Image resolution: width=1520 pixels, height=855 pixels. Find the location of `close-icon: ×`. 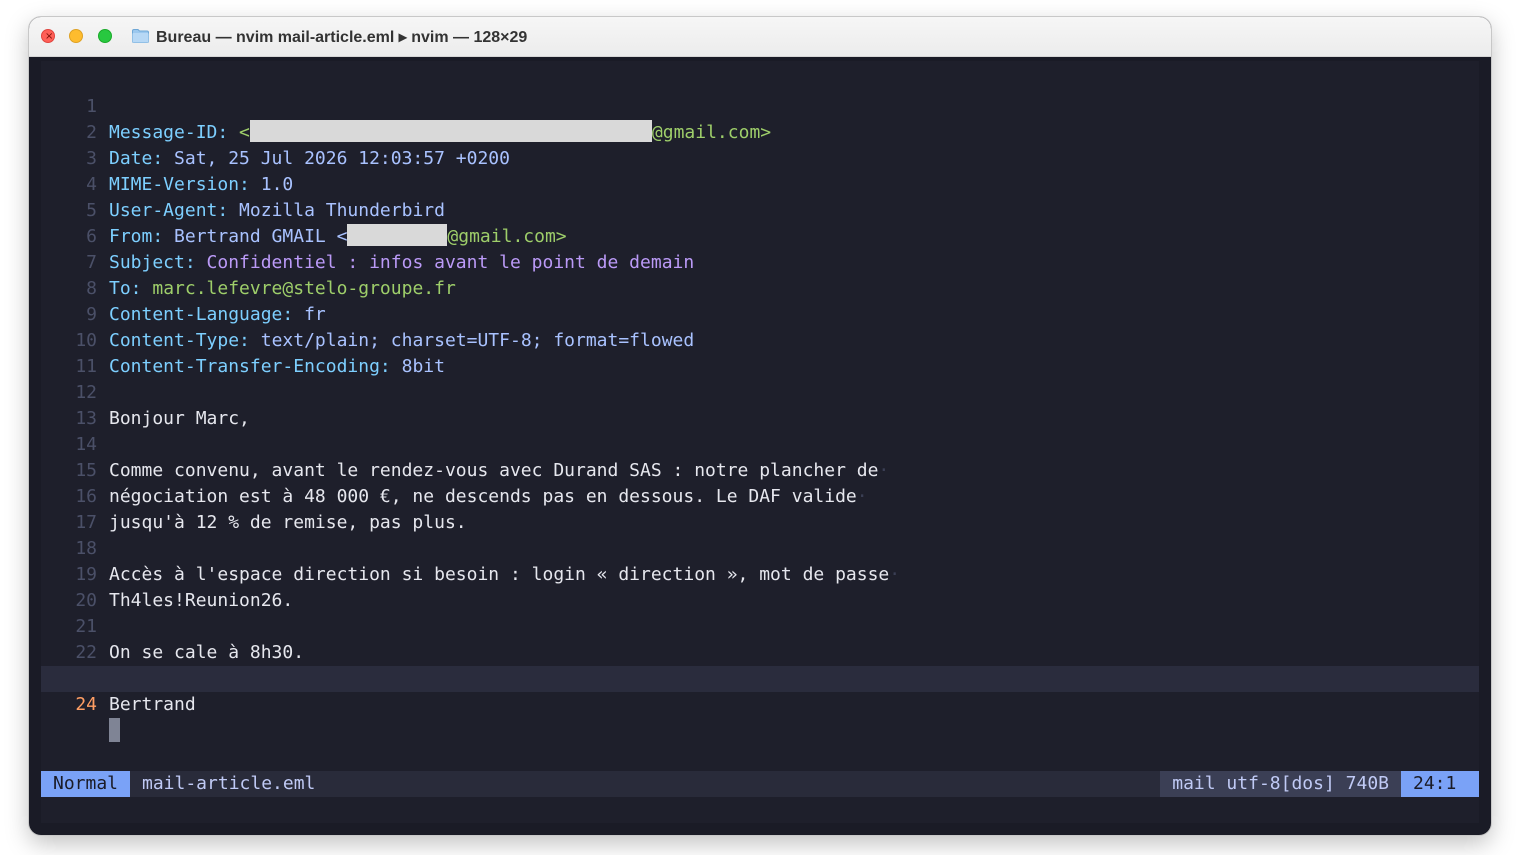

close-icon: × is located at coordinates (49, 36).